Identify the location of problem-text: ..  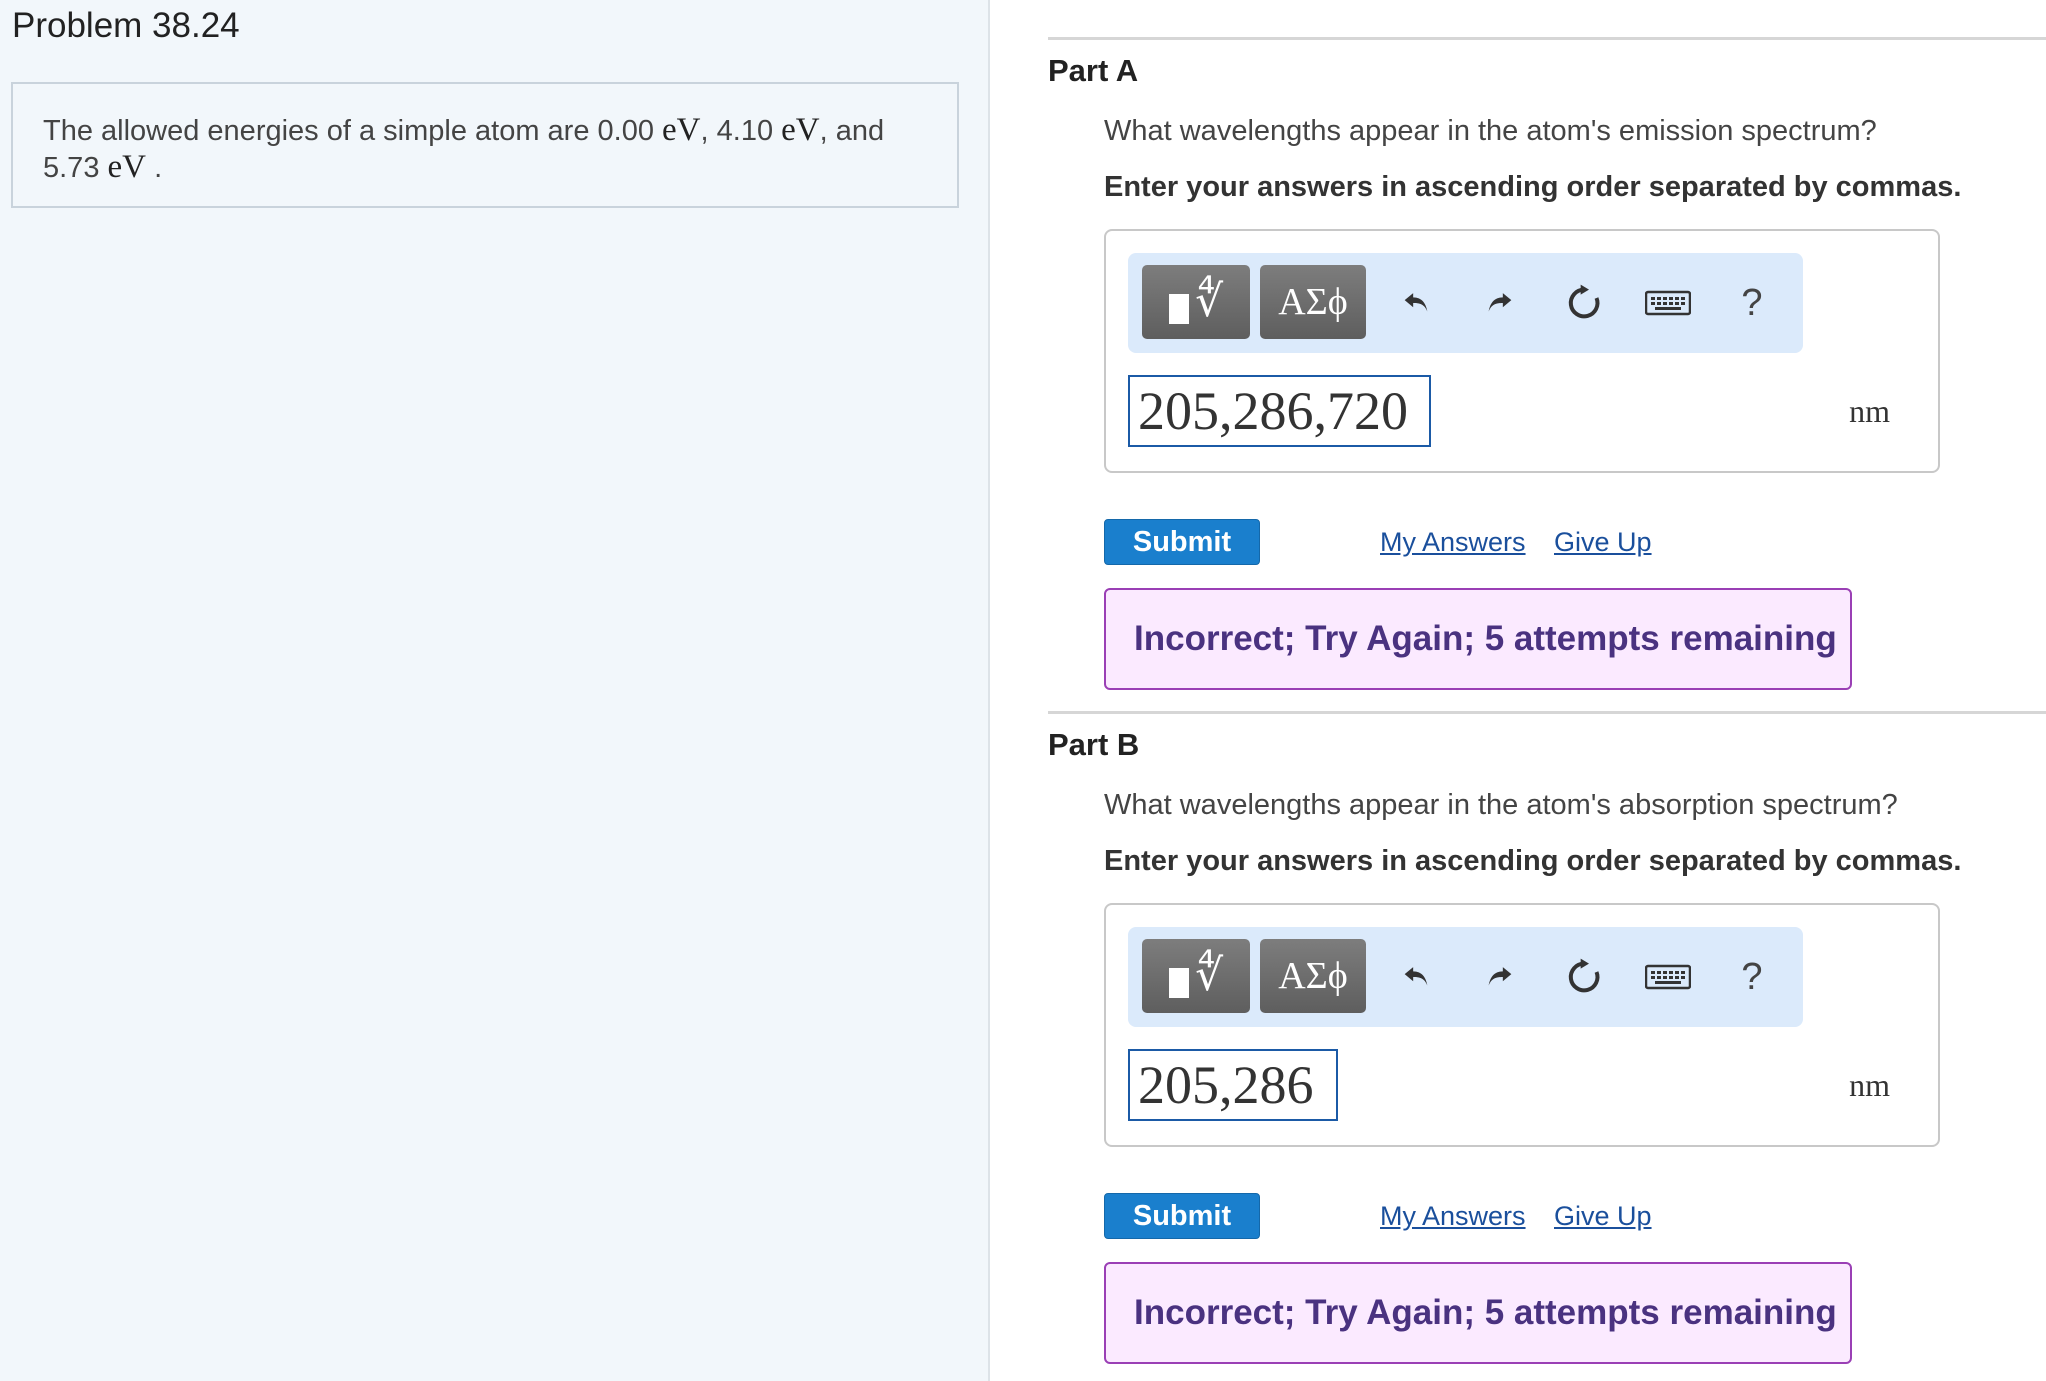
(158, 168).